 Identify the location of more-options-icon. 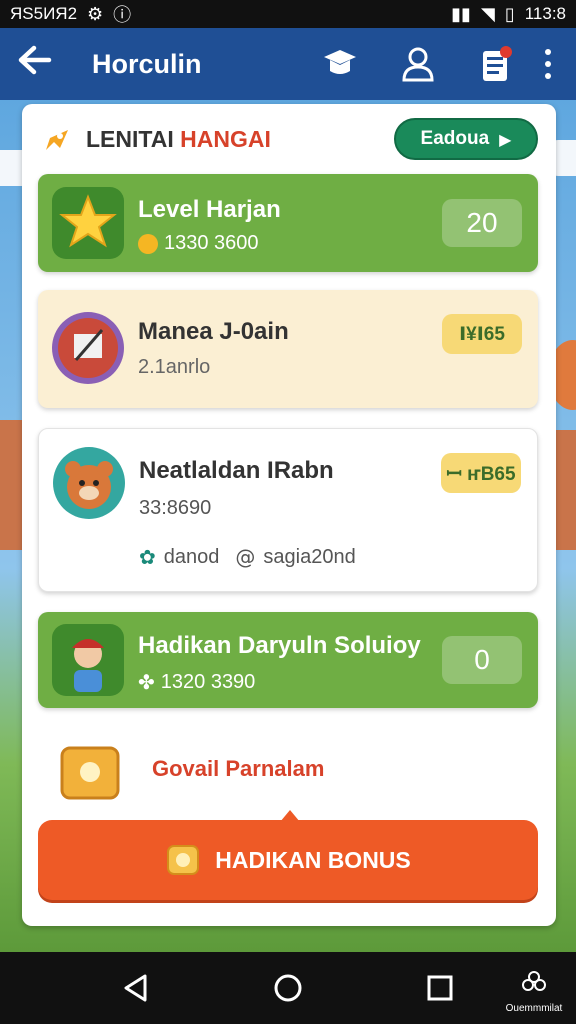
(548, 64).